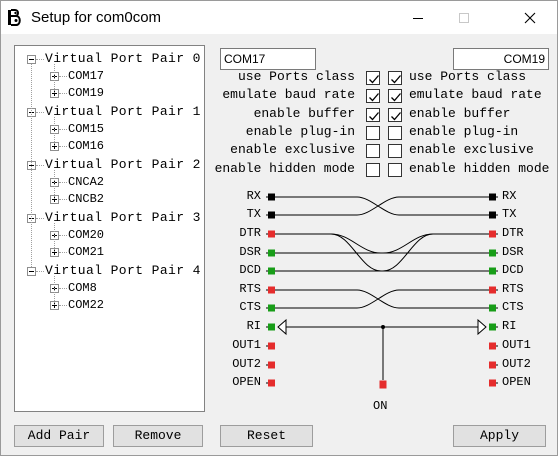 The width and height of the screenshot is (558, 457). Describe the element at coordinates (304, 113) in the screenshot. I see `option-label-left: enable buffer` at that location.